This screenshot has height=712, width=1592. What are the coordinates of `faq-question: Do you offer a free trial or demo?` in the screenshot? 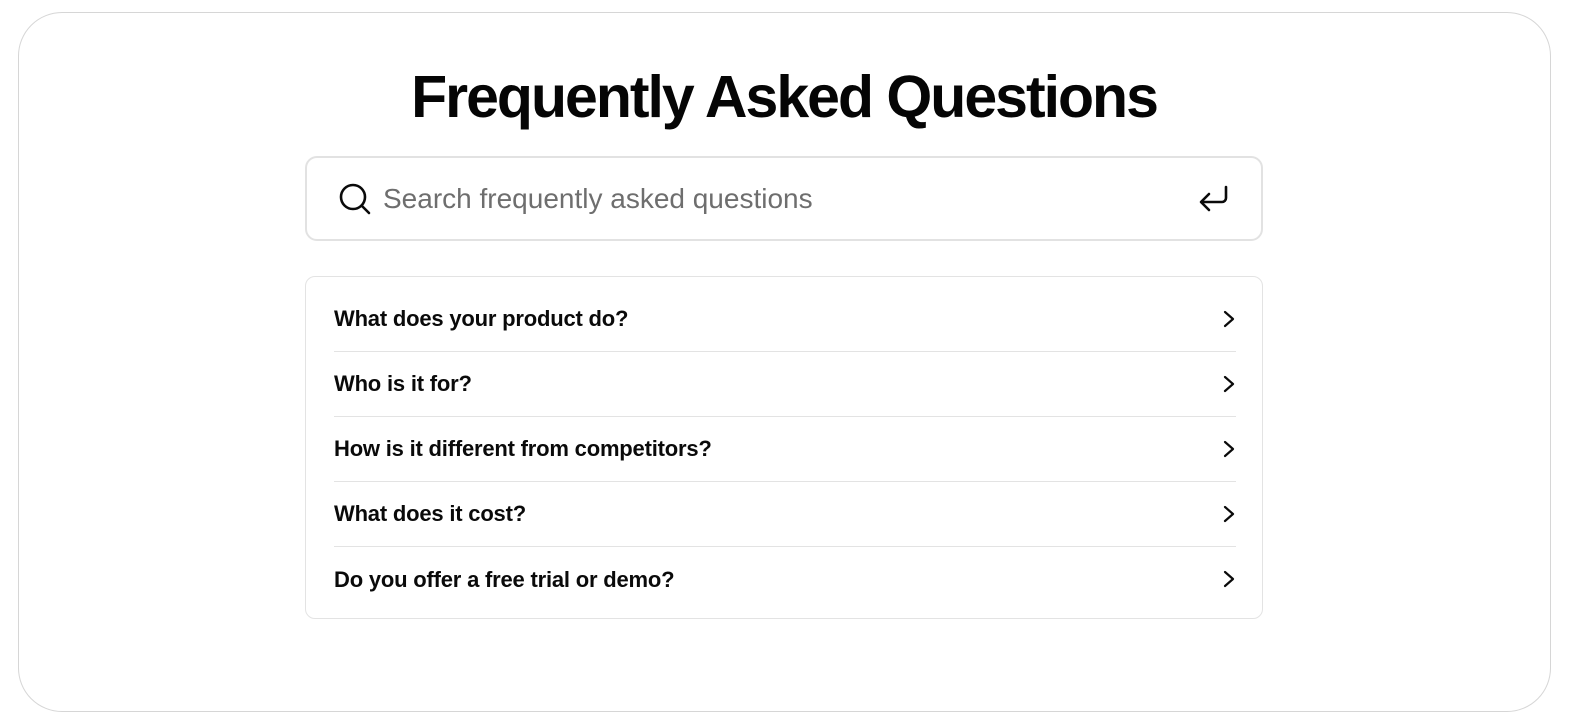 It's located at (504, 579).